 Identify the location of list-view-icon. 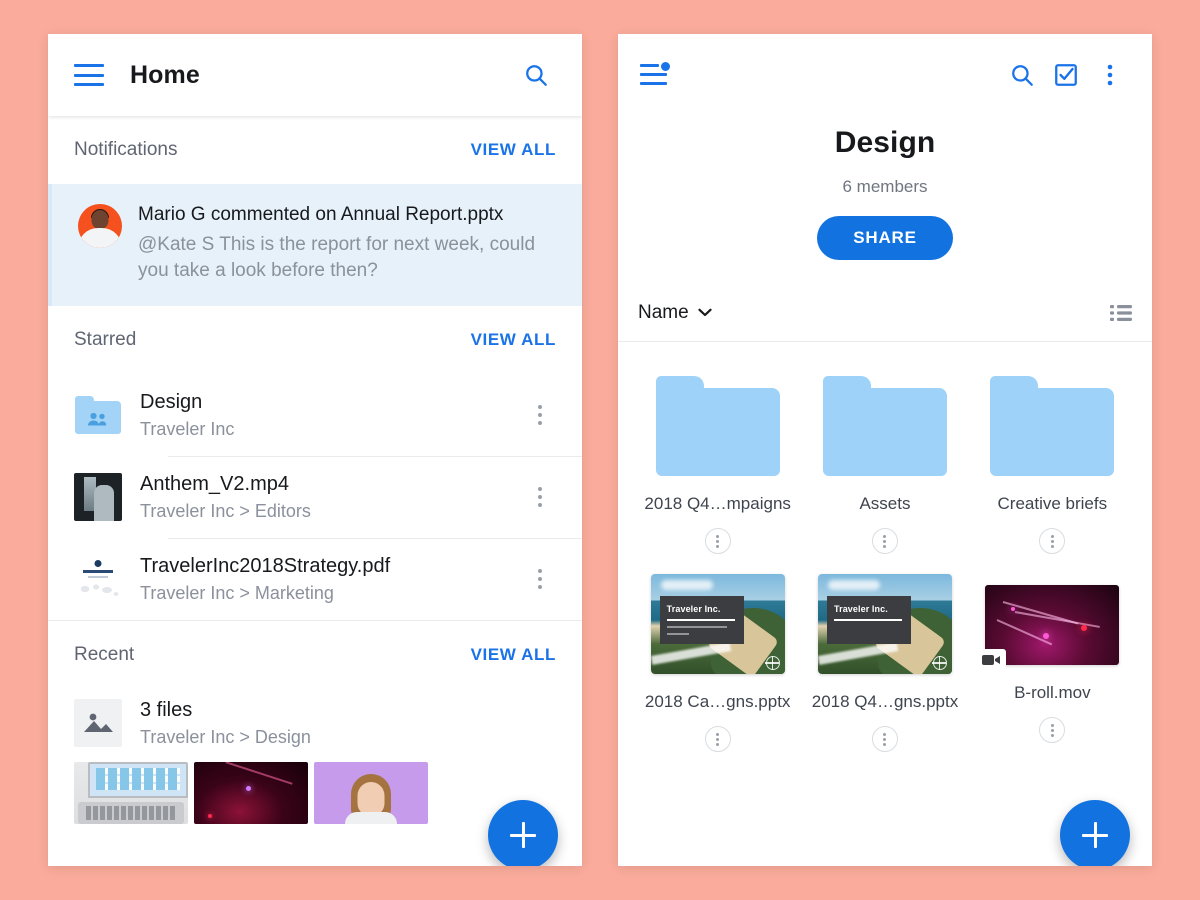
(1121, 313).